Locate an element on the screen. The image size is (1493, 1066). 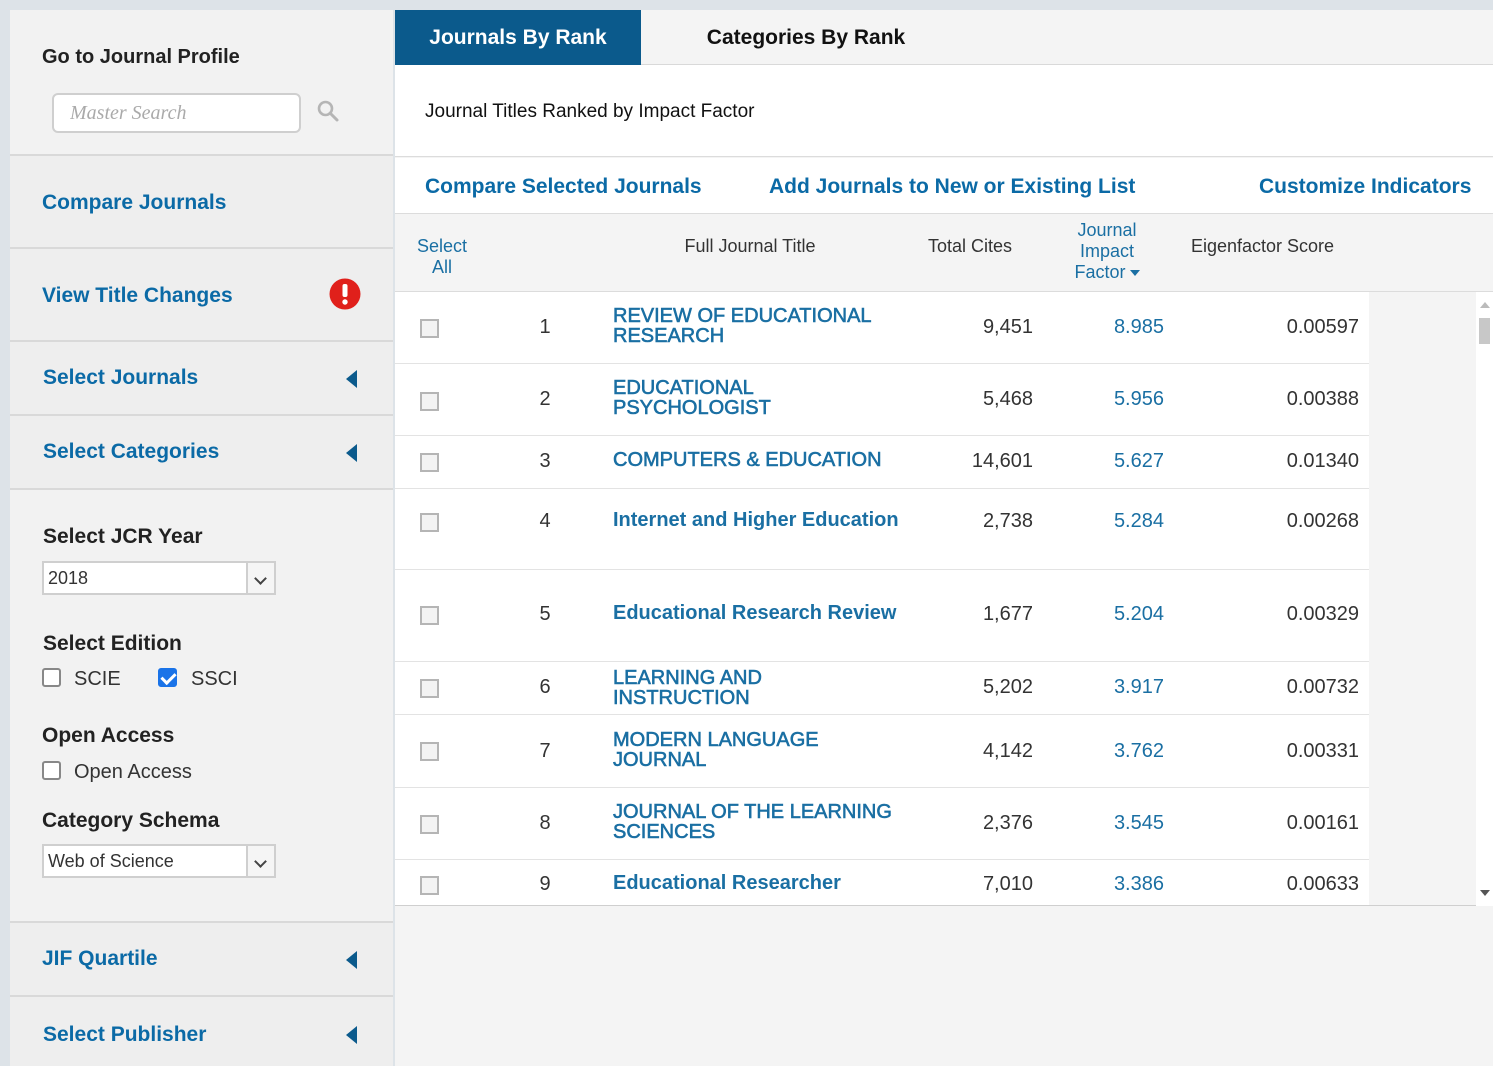
row-journal-title: LEARNING AND INSTRUCTION is located at coordinates (763, 688).